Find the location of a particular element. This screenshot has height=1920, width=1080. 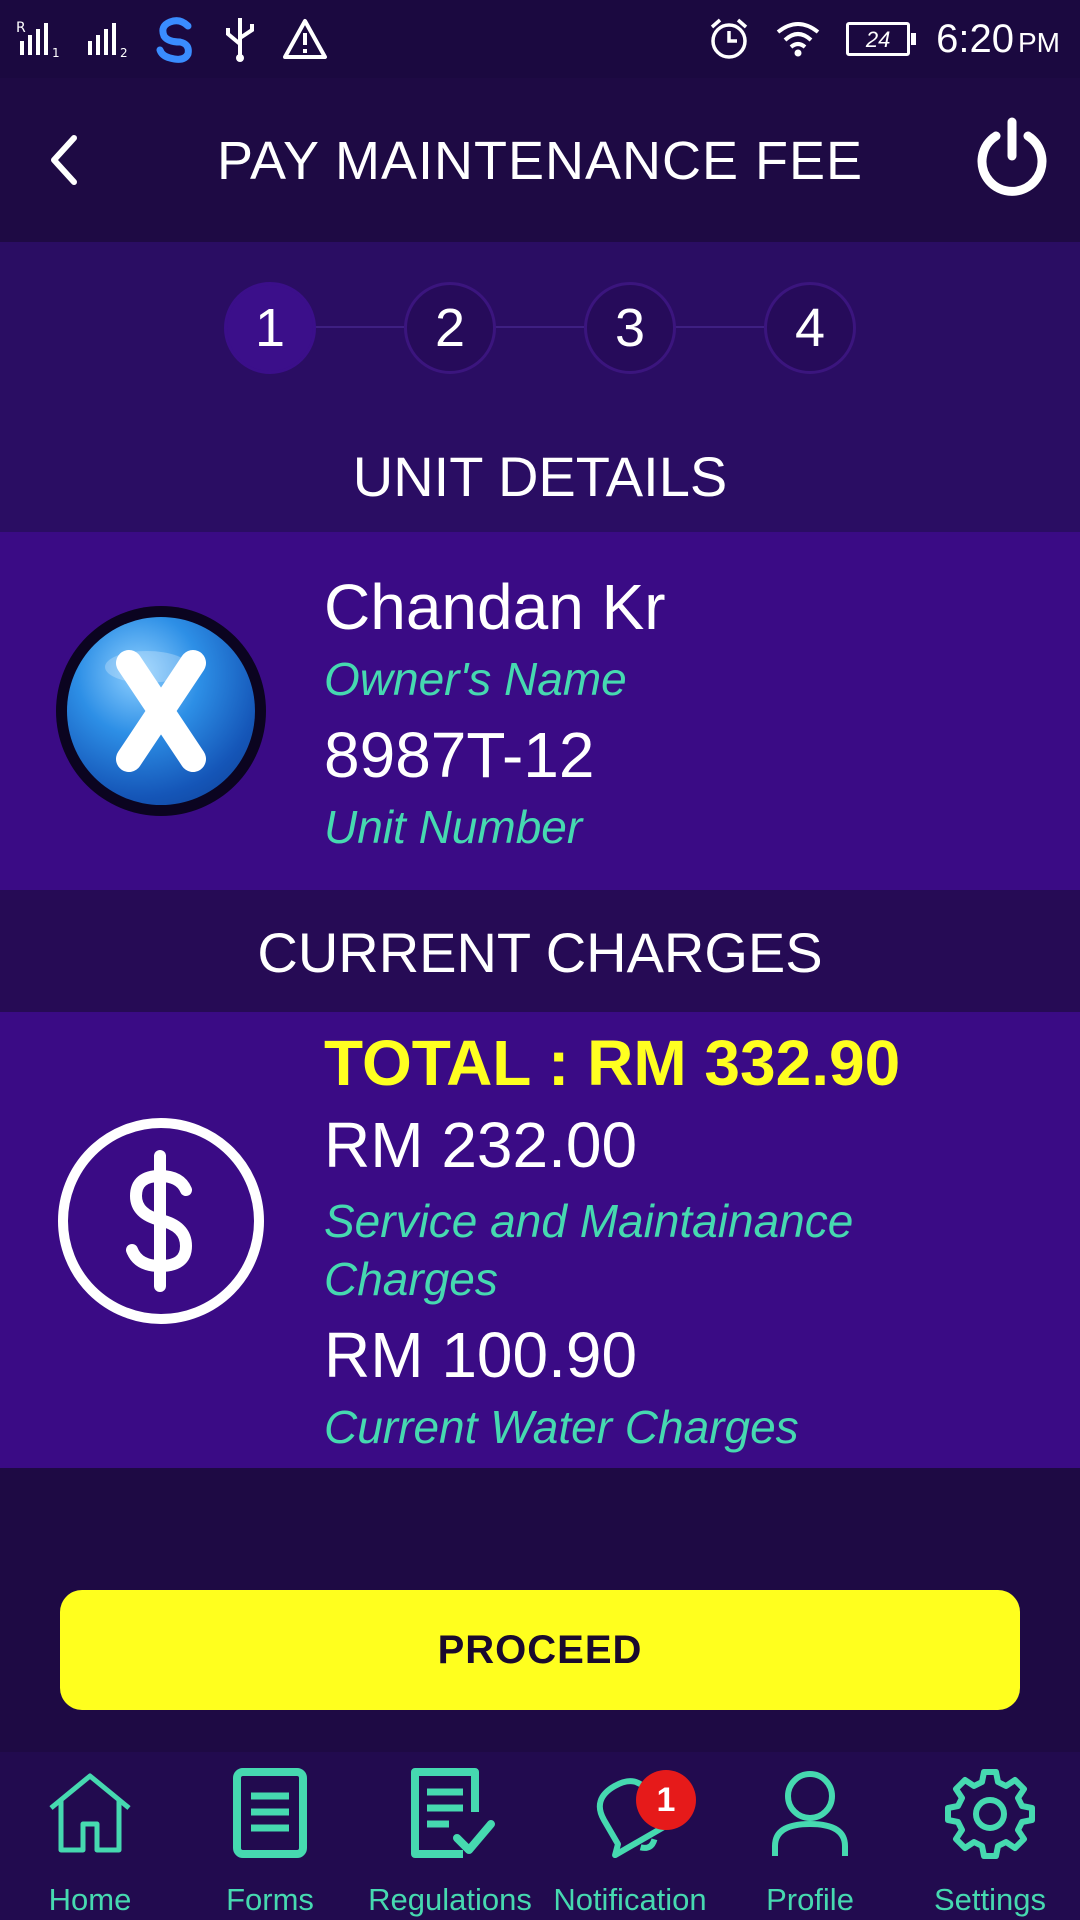

clock-ampm: PM is located at coordinates (1039, 42).